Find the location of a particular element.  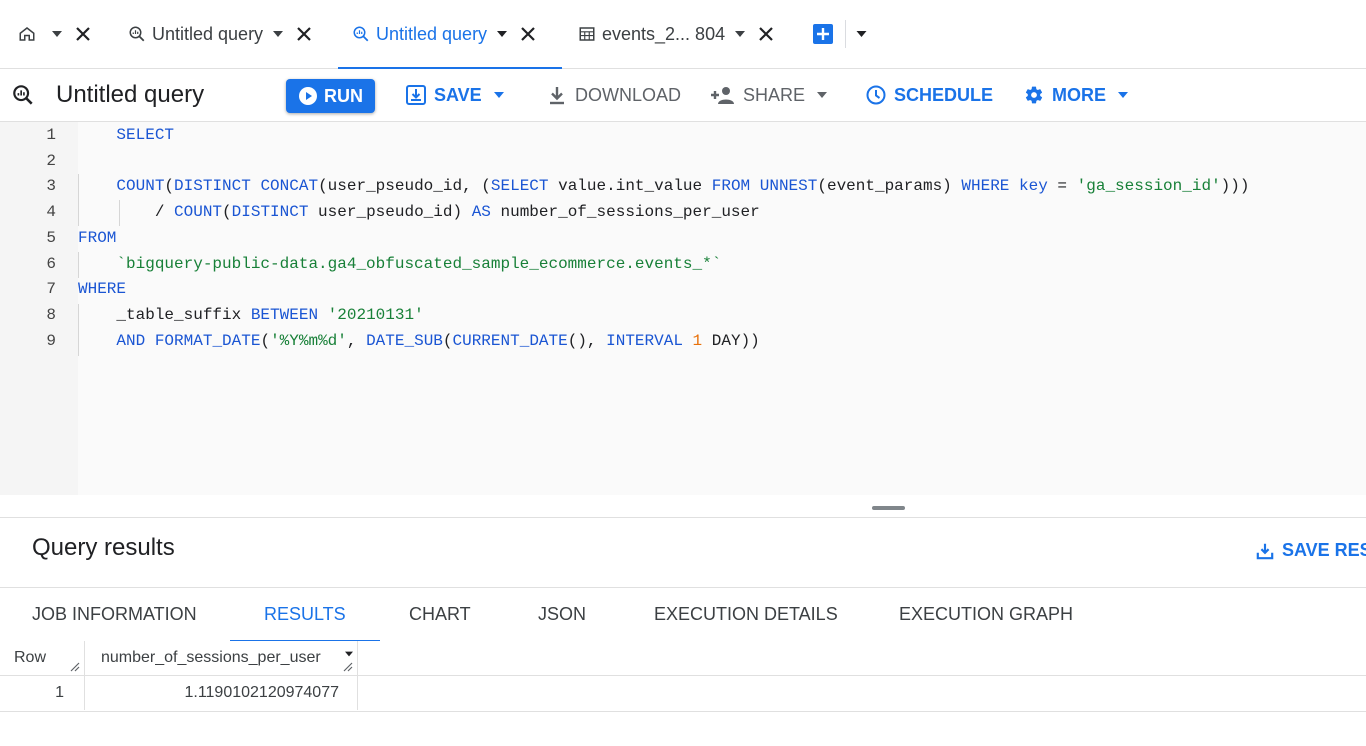

code-token-num: 1 is located at coordinates (697, 340).